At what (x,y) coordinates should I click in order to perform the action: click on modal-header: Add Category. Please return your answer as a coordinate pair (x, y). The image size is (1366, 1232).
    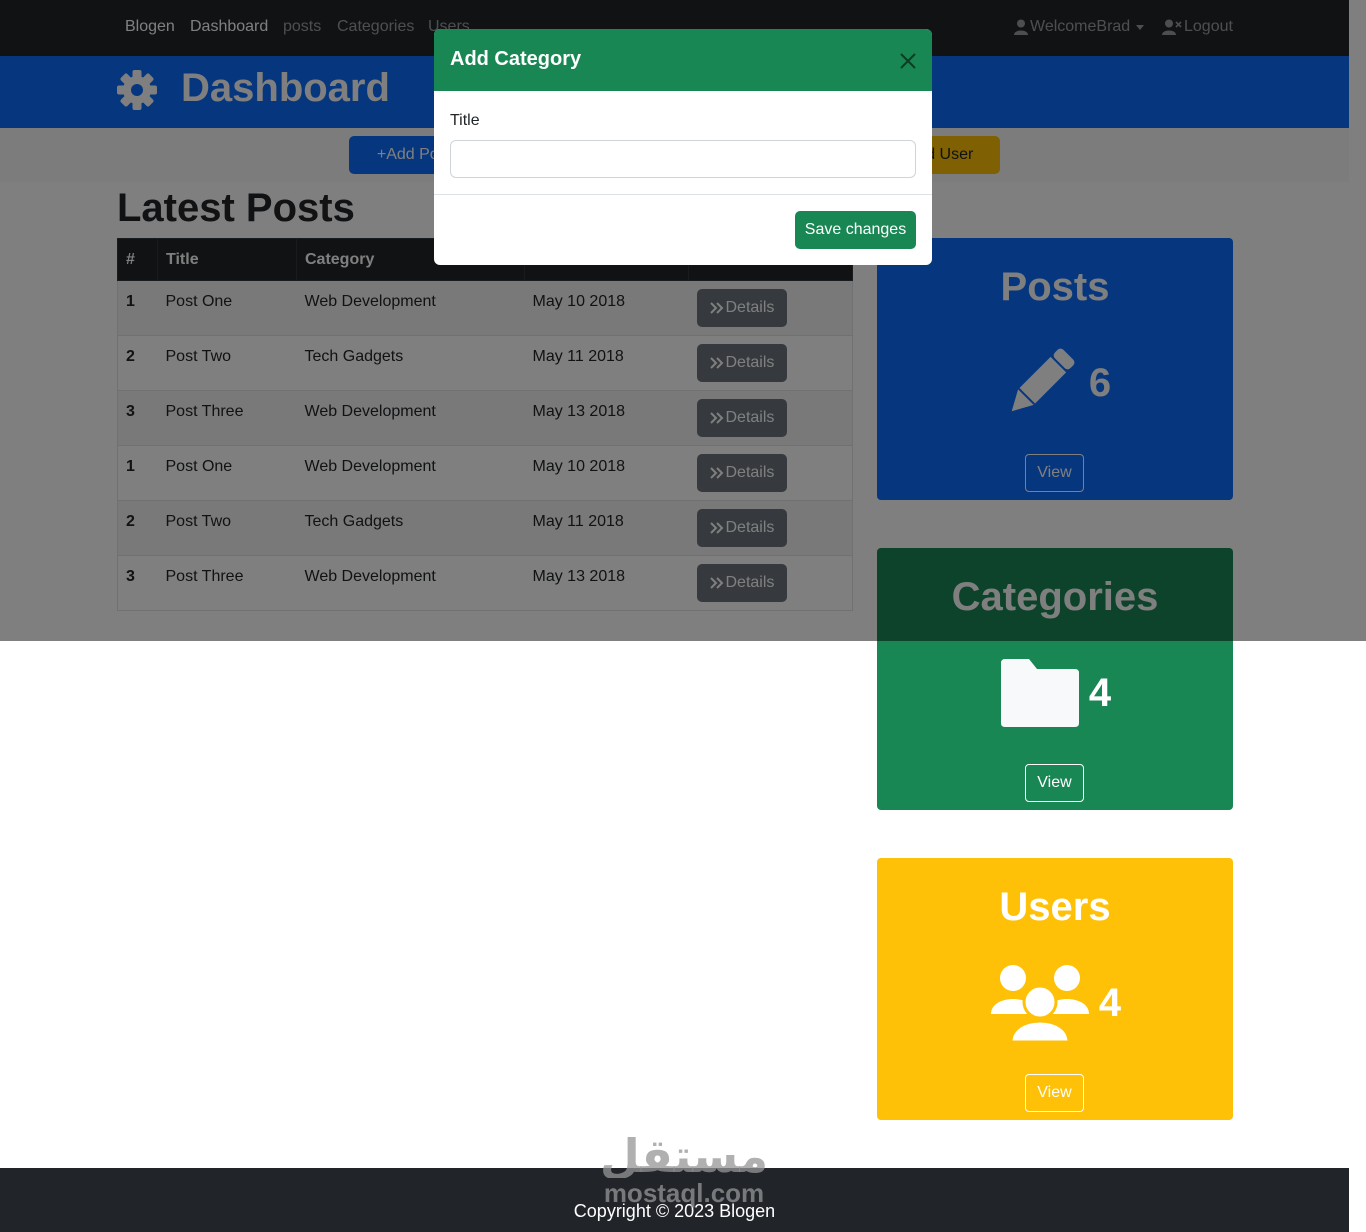
    Looking at the image, I should click on (683, 60).